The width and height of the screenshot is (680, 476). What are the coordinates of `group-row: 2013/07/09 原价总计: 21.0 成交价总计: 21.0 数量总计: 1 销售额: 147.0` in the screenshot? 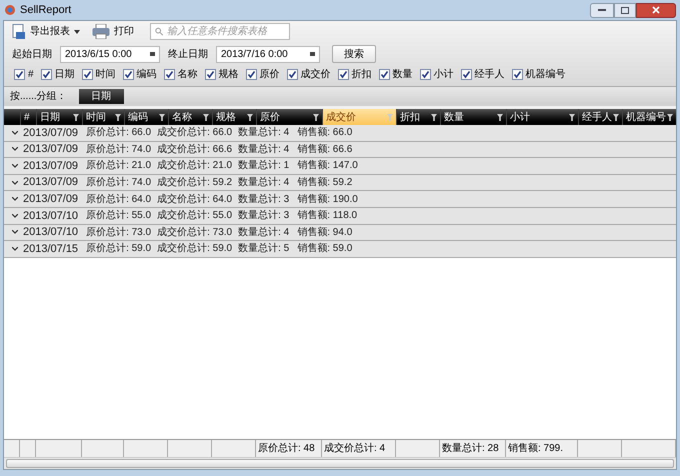 It's located at (340, 166).